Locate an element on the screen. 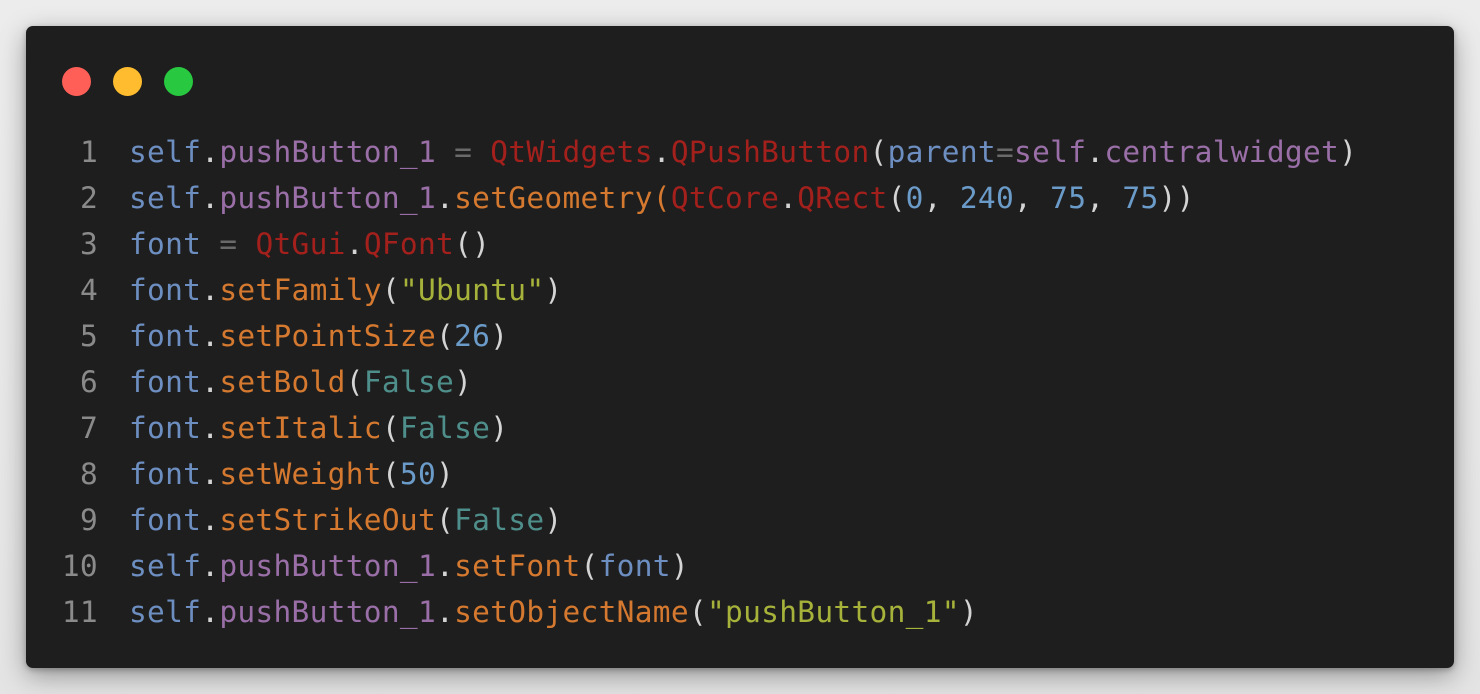 This screenshot has width=1480, height=694. code-text: font.setPointSize(26) is located at coordinates (318, 336).